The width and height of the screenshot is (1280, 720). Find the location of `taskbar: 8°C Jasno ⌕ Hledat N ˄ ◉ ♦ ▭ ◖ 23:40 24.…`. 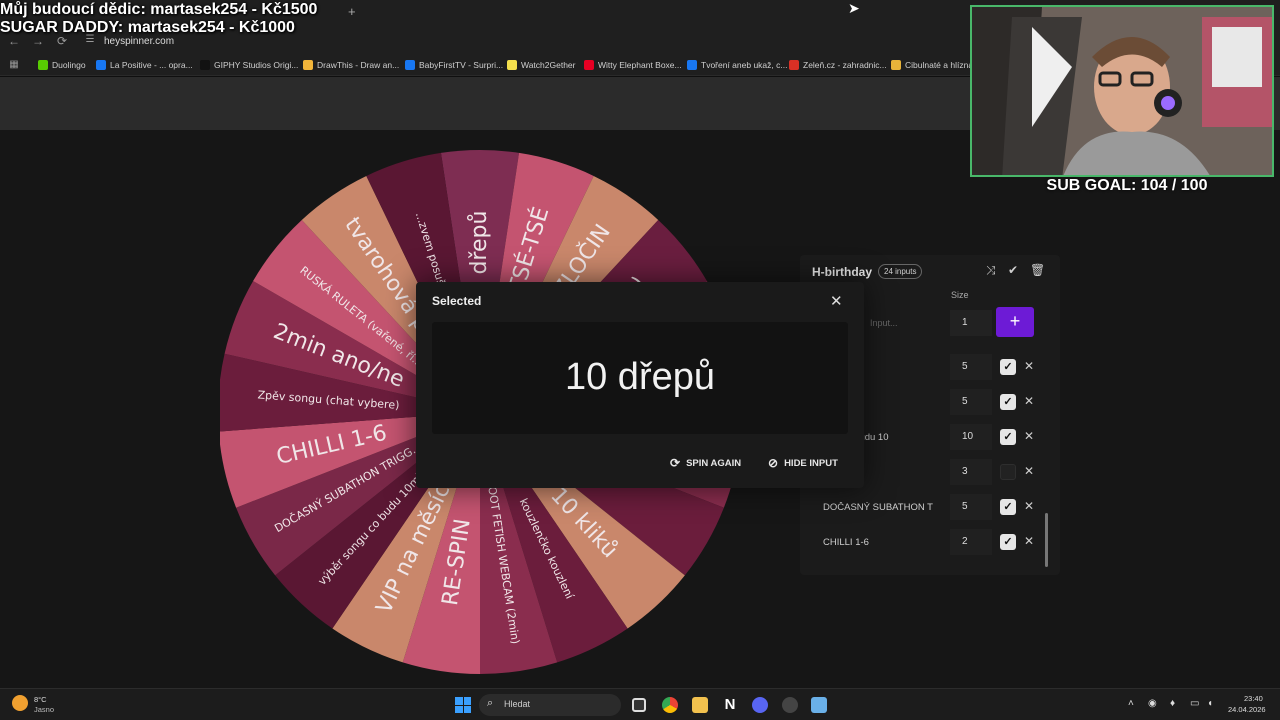

taskbar: 8°C Jasno ⌕ Hledat N ˄ ◉ ♦ ▭ ◖ 23:40 24.… is located at coordinates (640, 704).